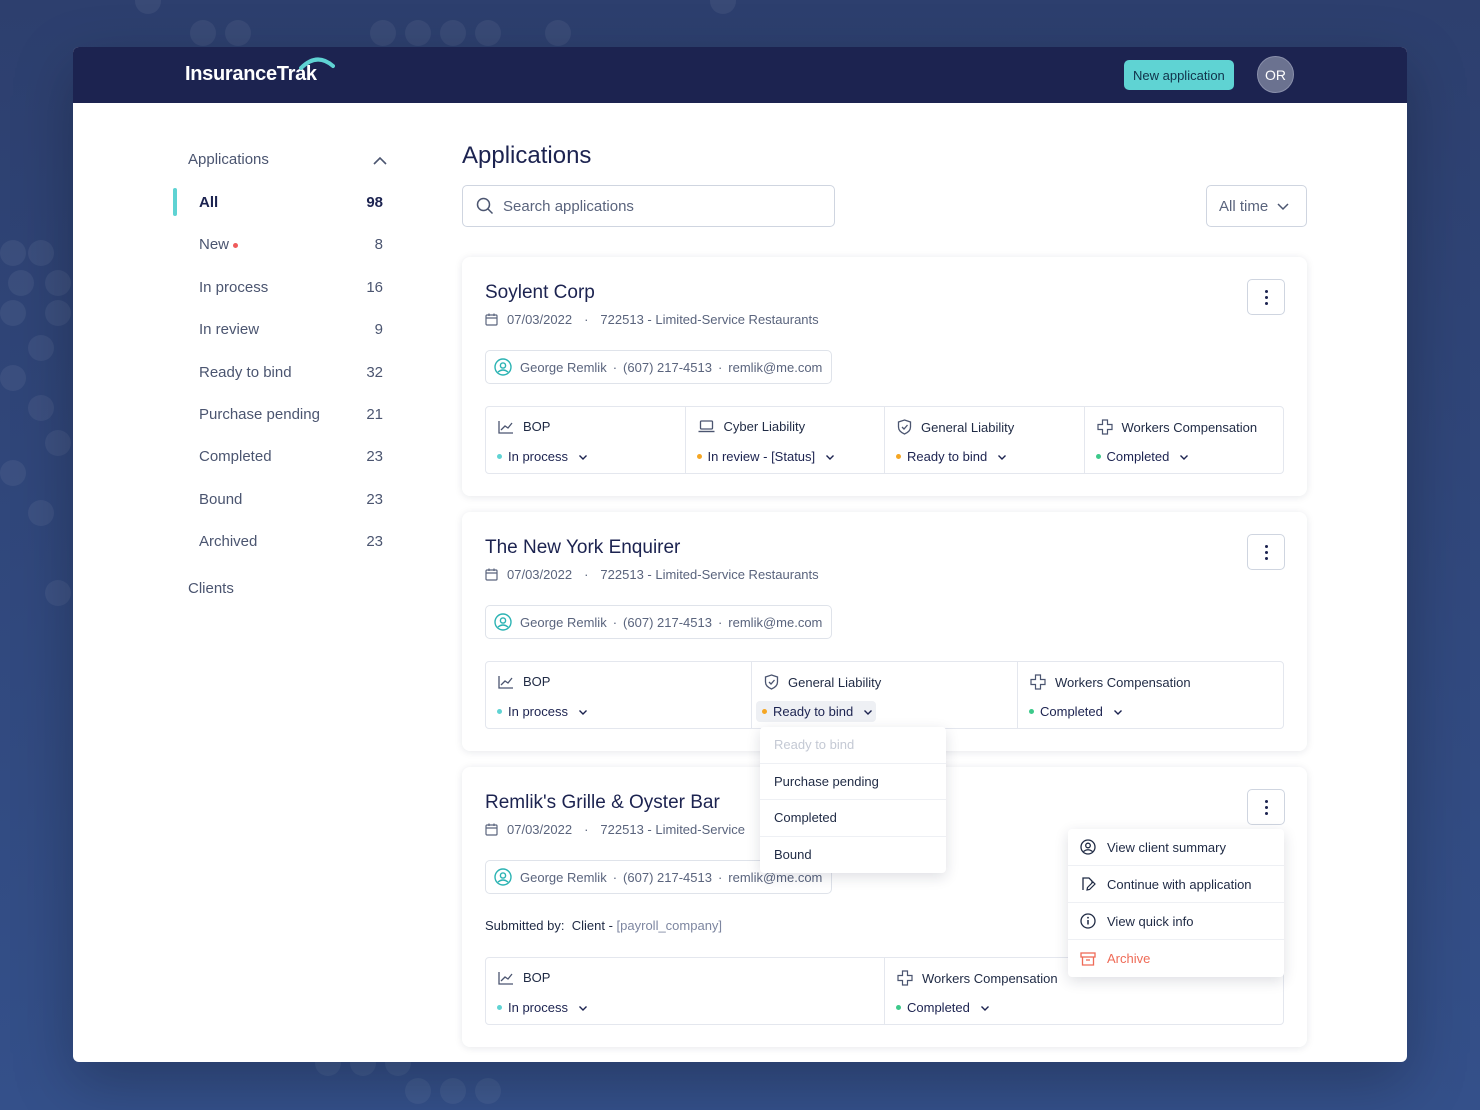 The height and width of the screenshot is (1110, 1480). Describe the element at coordinates (853, 855) in the screenshot. I see `status-option-bound: Bound` at that location.